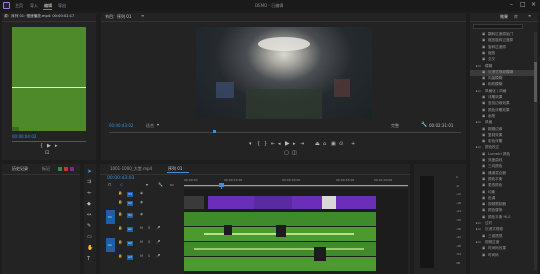 The image size is (540, 274). Describe the element at coordinates (109, 185) in the screenshot. I see `snap-icon: ⊓` at that location.